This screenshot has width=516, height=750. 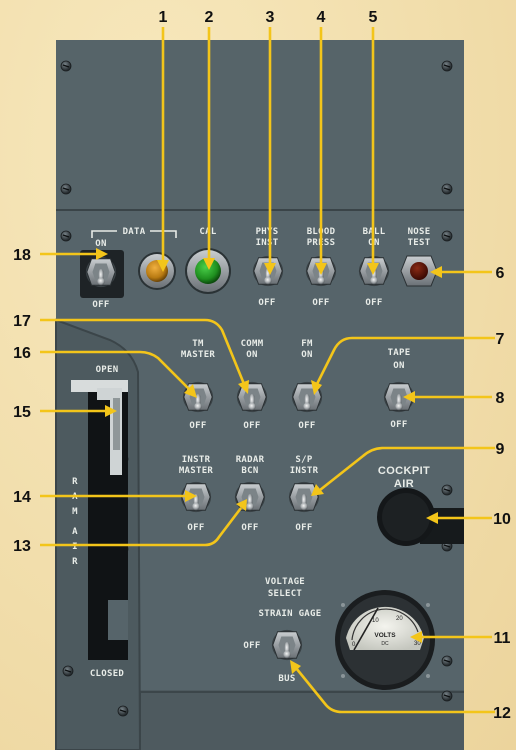 What do you see at coordinates (75, 562) in the screenshot?
I see `ram-air-r2: R` at bounding box center [75, 562].